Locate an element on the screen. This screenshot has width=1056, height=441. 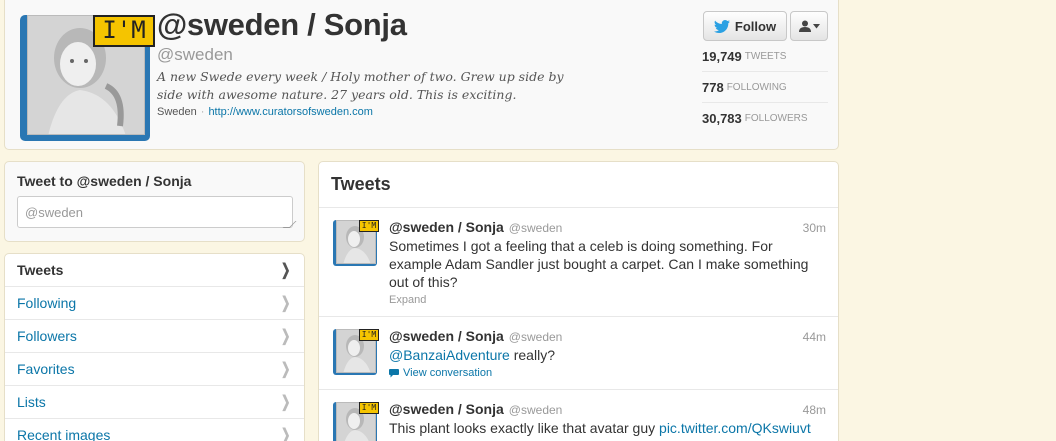
tweet-timestamp: 44m is located at coordinates (814, 337).